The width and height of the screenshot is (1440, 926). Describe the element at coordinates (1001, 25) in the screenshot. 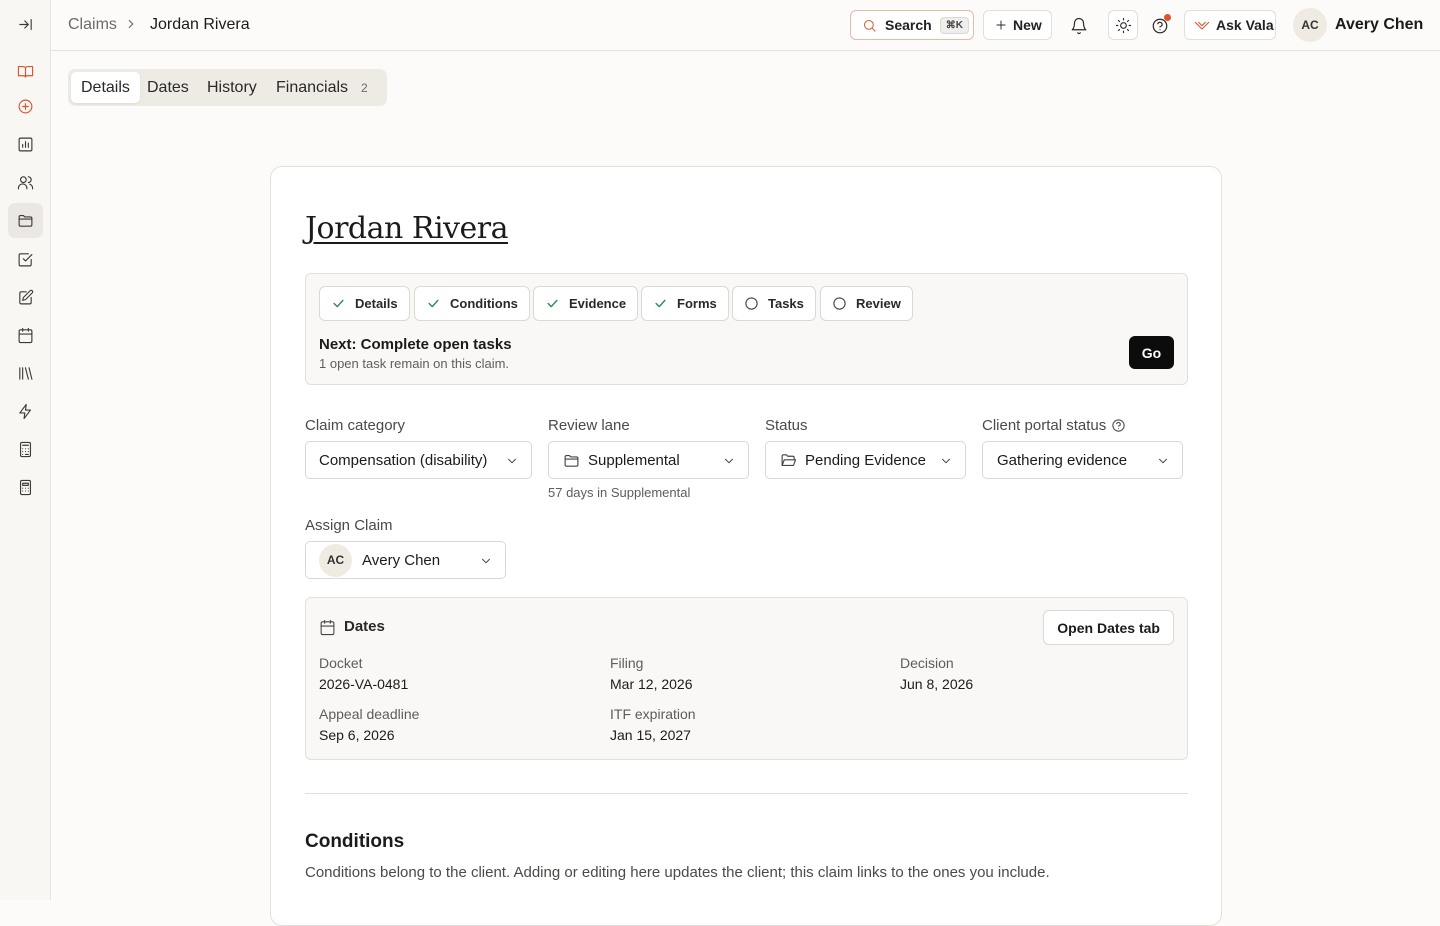

I see `plus-icon` at that location.